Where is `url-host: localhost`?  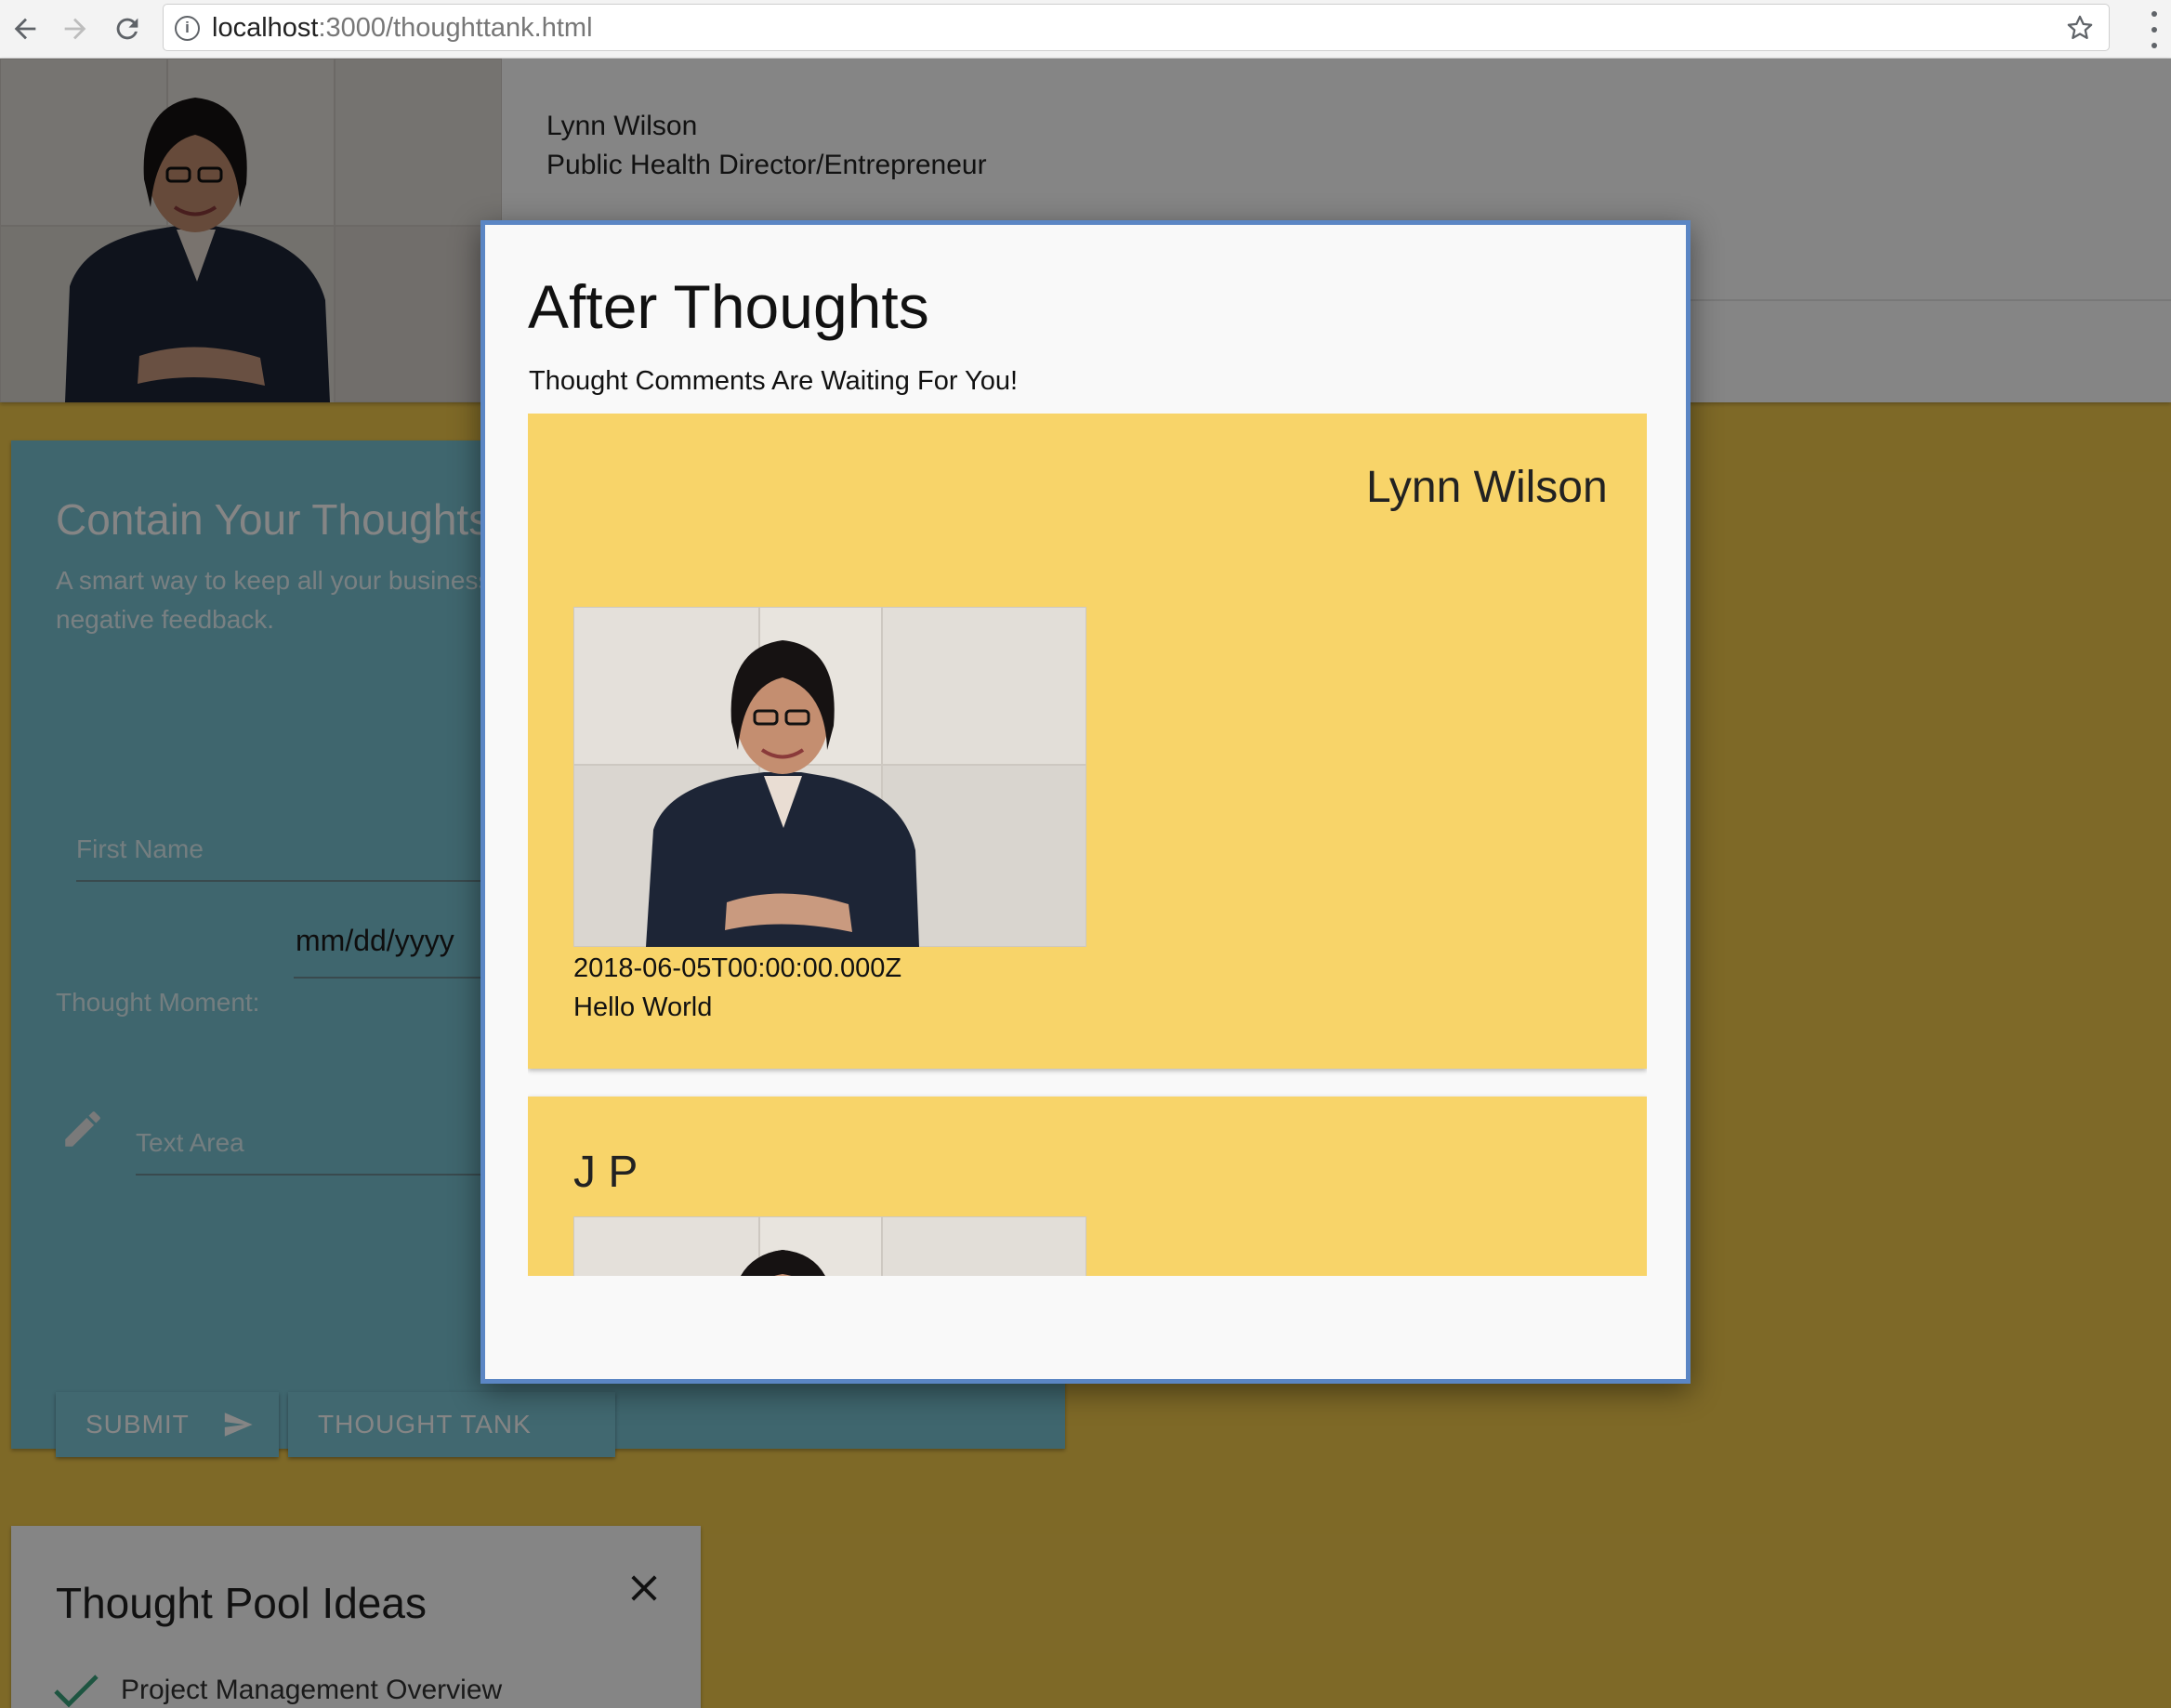 url-host: localhost is located at coordinates (266, 28).